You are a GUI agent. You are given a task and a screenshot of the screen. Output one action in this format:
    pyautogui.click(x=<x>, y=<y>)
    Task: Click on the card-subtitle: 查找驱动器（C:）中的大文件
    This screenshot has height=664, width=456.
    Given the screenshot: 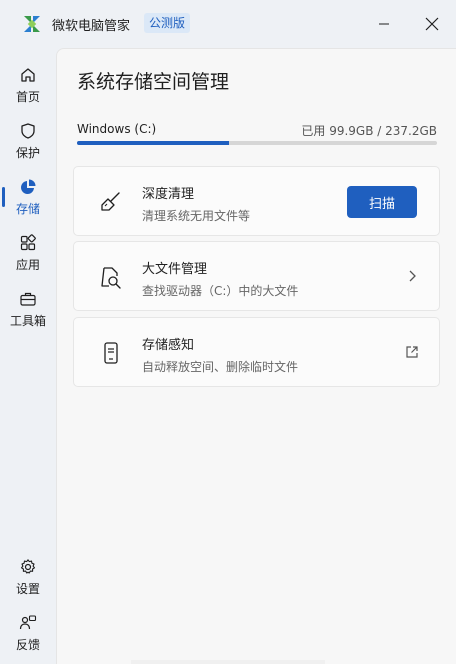 What is the action you would take?
    pyautogui.click(x=220, y=291)
    